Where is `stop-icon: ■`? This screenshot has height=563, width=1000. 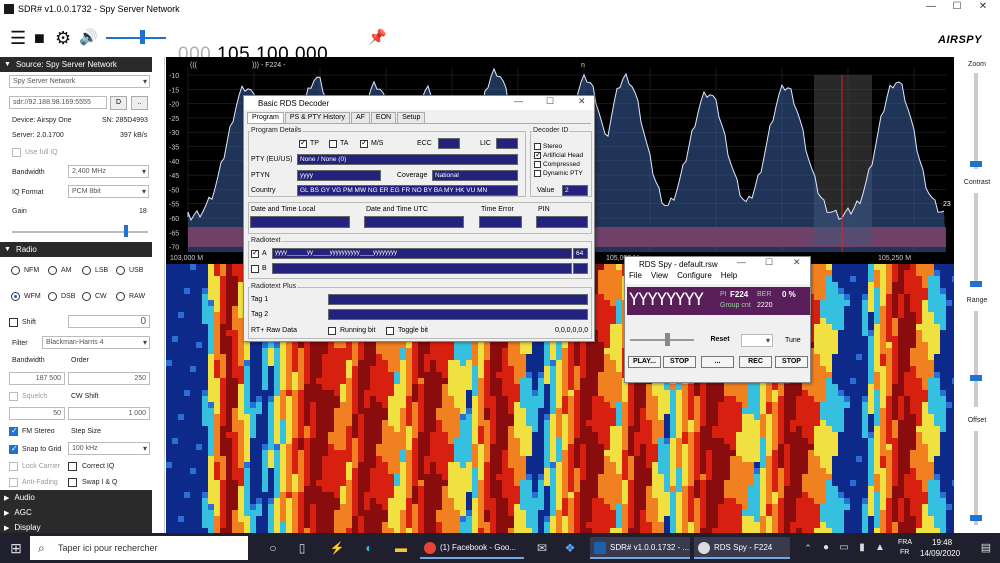 stop-icon: ■ is located at coordinates (39, 38).